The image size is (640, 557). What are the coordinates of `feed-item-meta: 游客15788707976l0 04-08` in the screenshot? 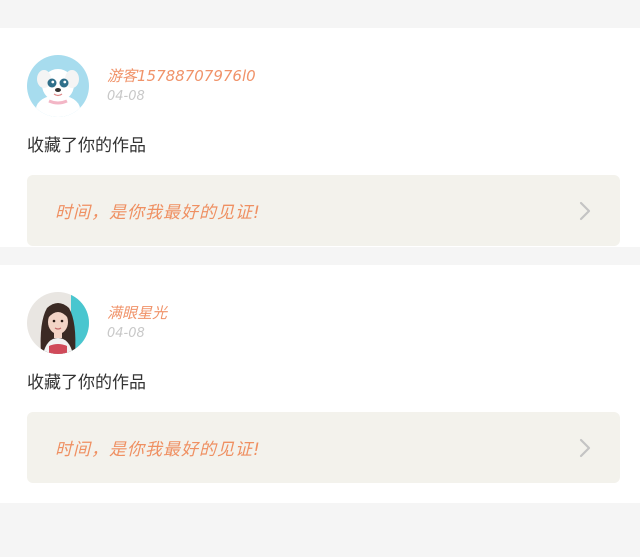 It's located at (181, 86).